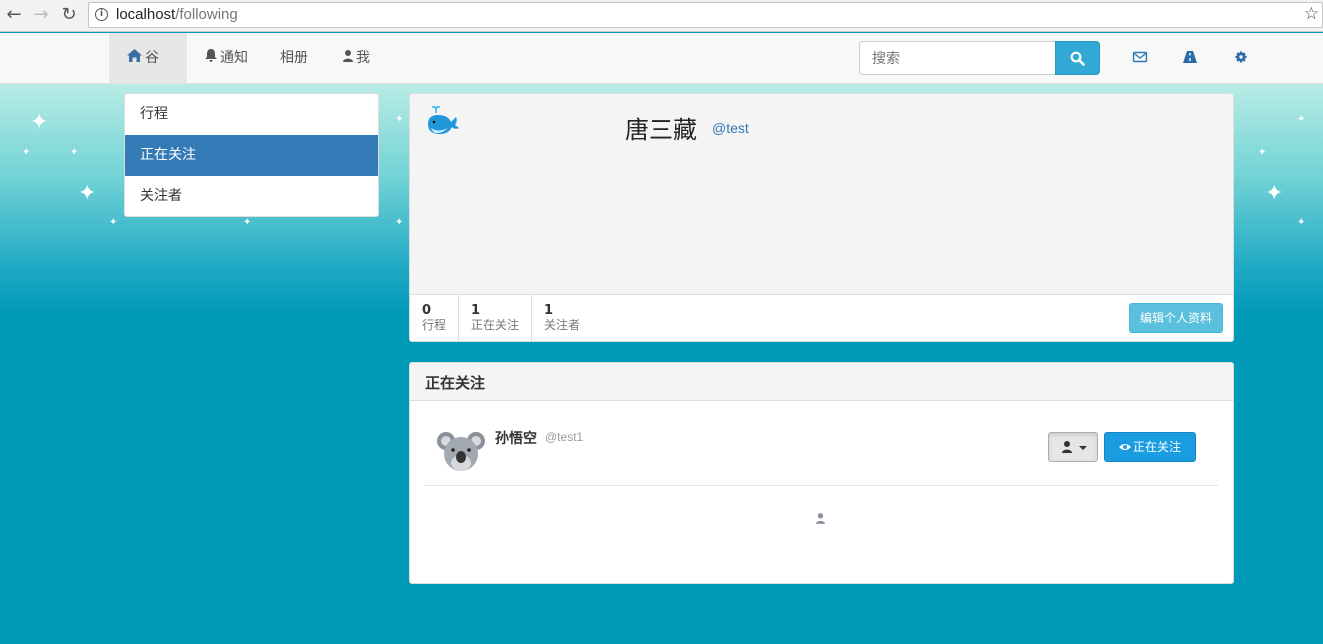 This screenshot has height=644, width=1323. I want to click on forward-arrow-icon: →, so click(41, 15).